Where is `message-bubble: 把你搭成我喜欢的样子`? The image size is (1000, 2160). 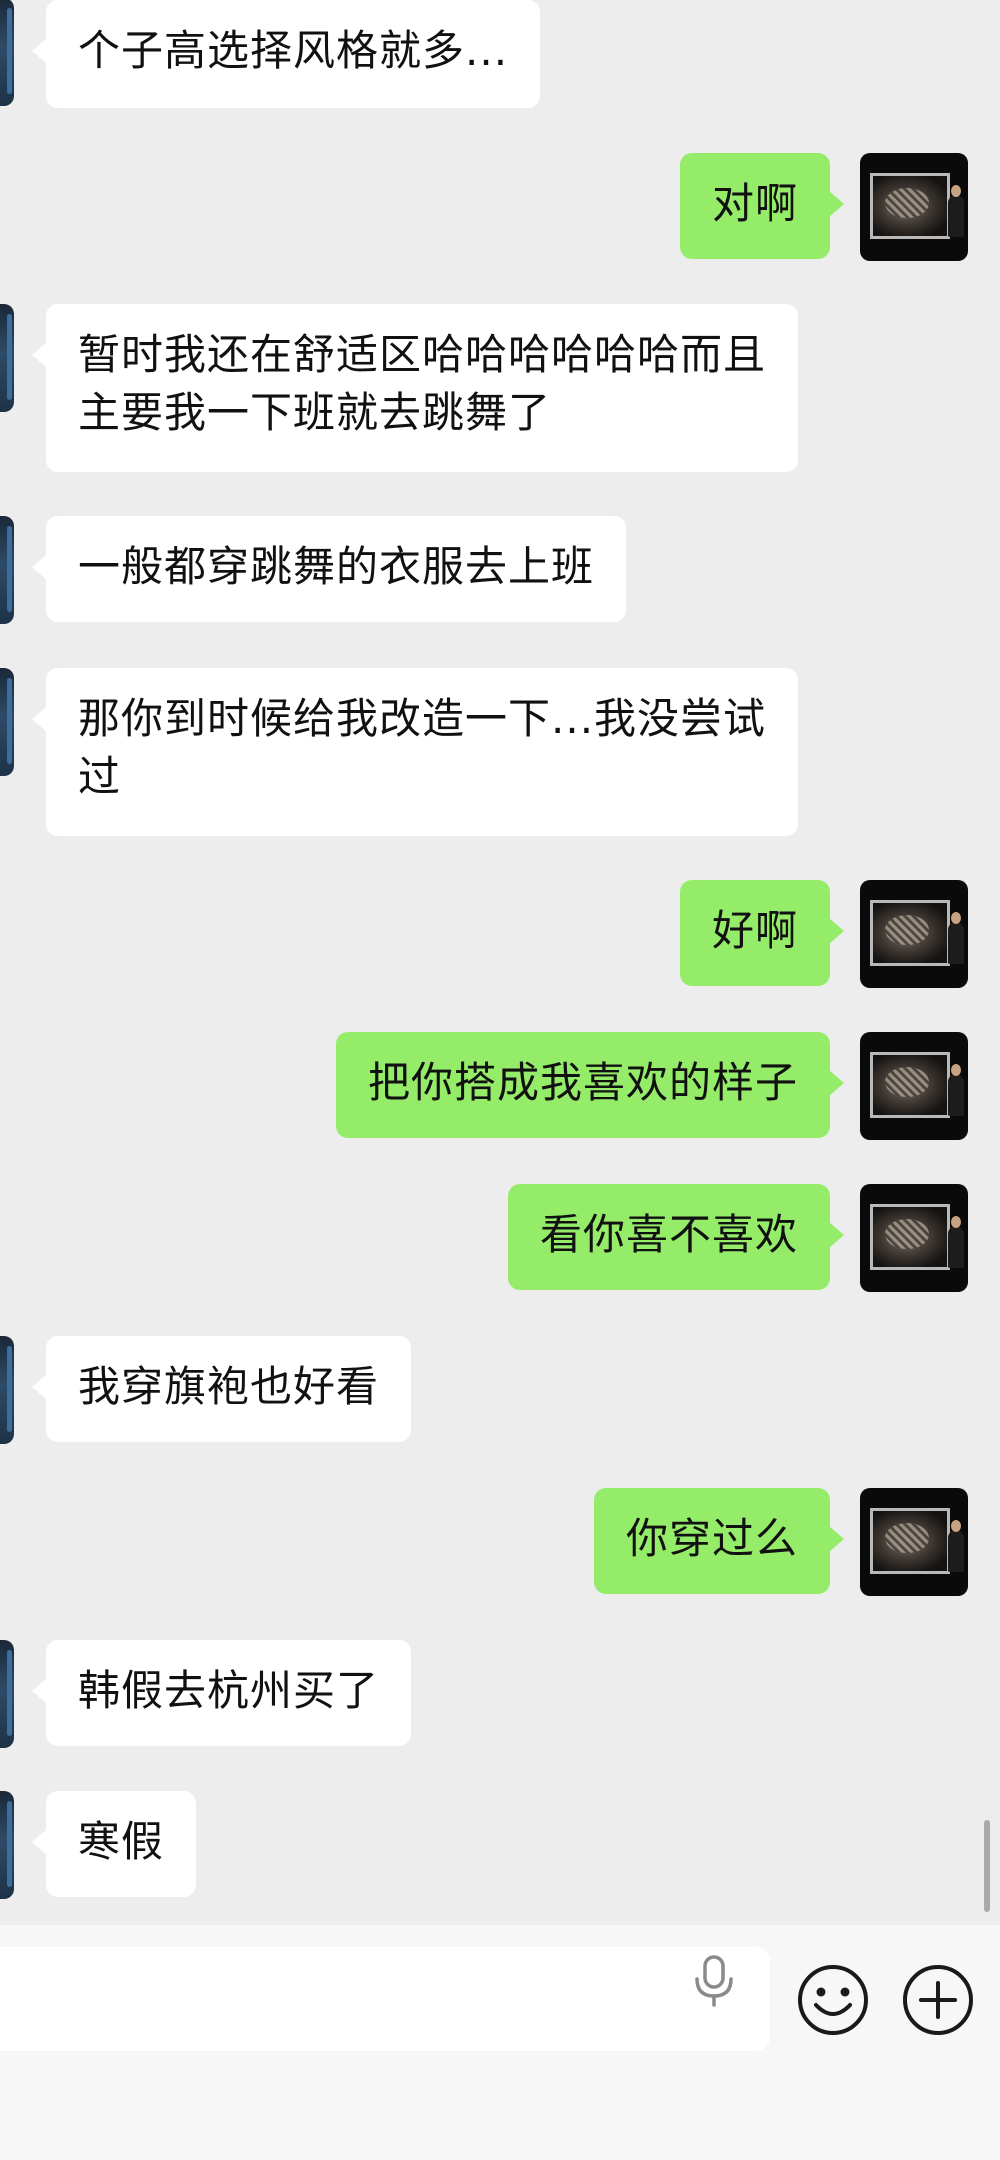
message-bubble: 把你搭成我喜欢的样子 is located at coordinates (590, 1085).